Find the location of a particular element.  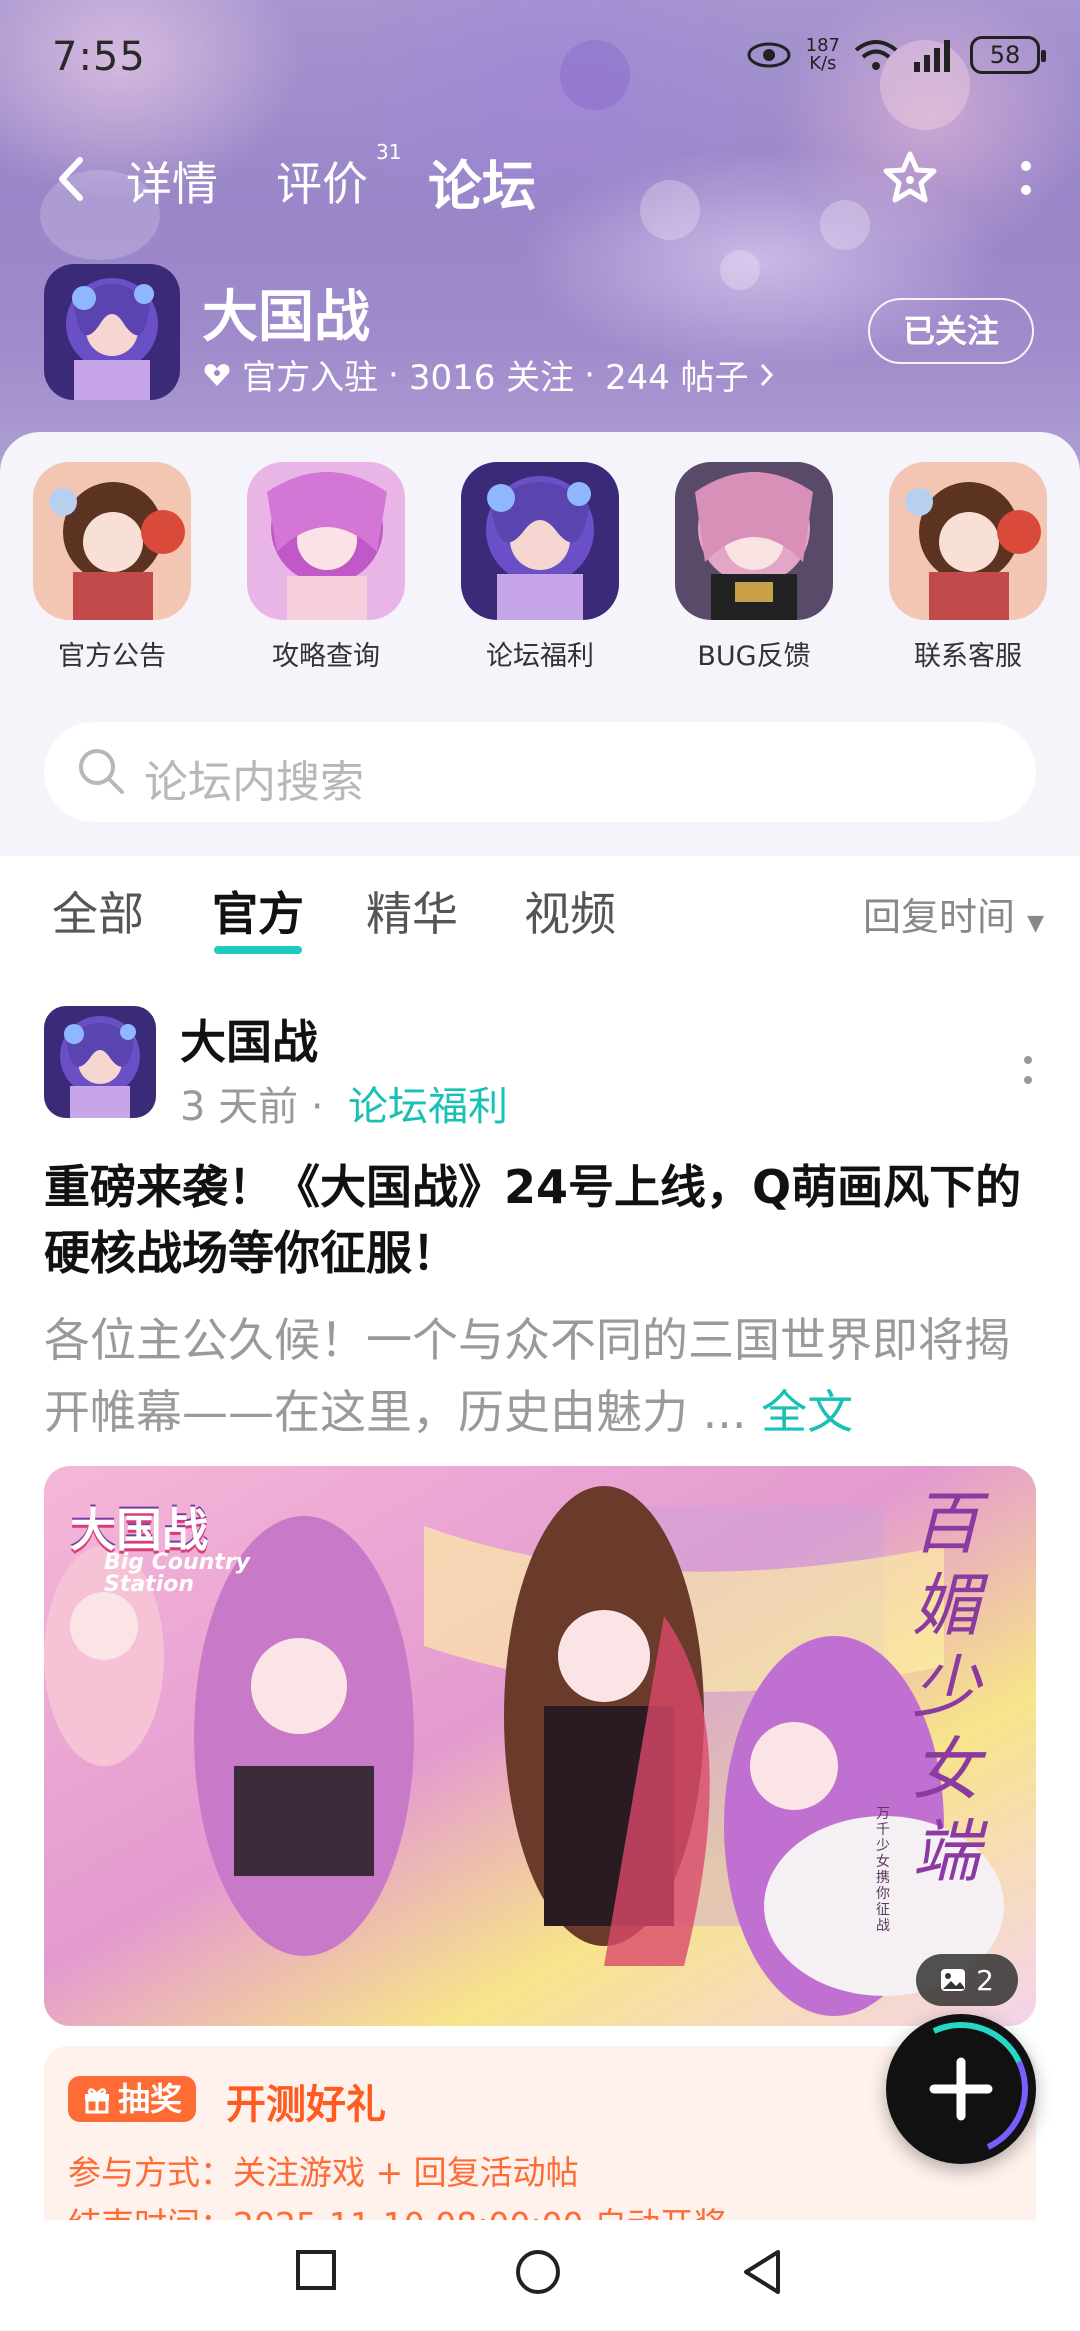

new-post-button is located at coordinates (961, 2089).